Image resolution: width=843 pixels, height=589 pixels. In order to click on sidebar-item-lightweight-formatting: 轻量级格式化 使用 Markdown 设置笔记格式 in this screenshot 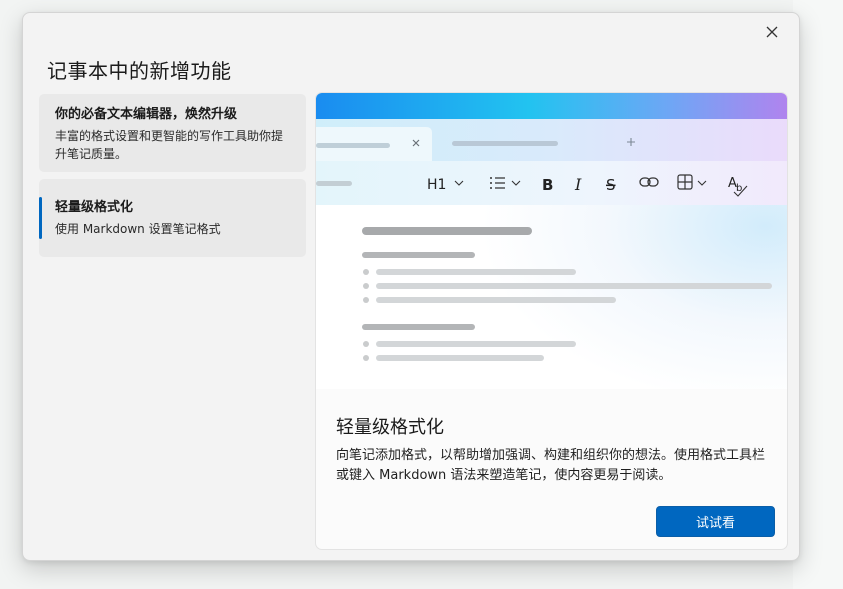, I will do `click(172, 218)`.